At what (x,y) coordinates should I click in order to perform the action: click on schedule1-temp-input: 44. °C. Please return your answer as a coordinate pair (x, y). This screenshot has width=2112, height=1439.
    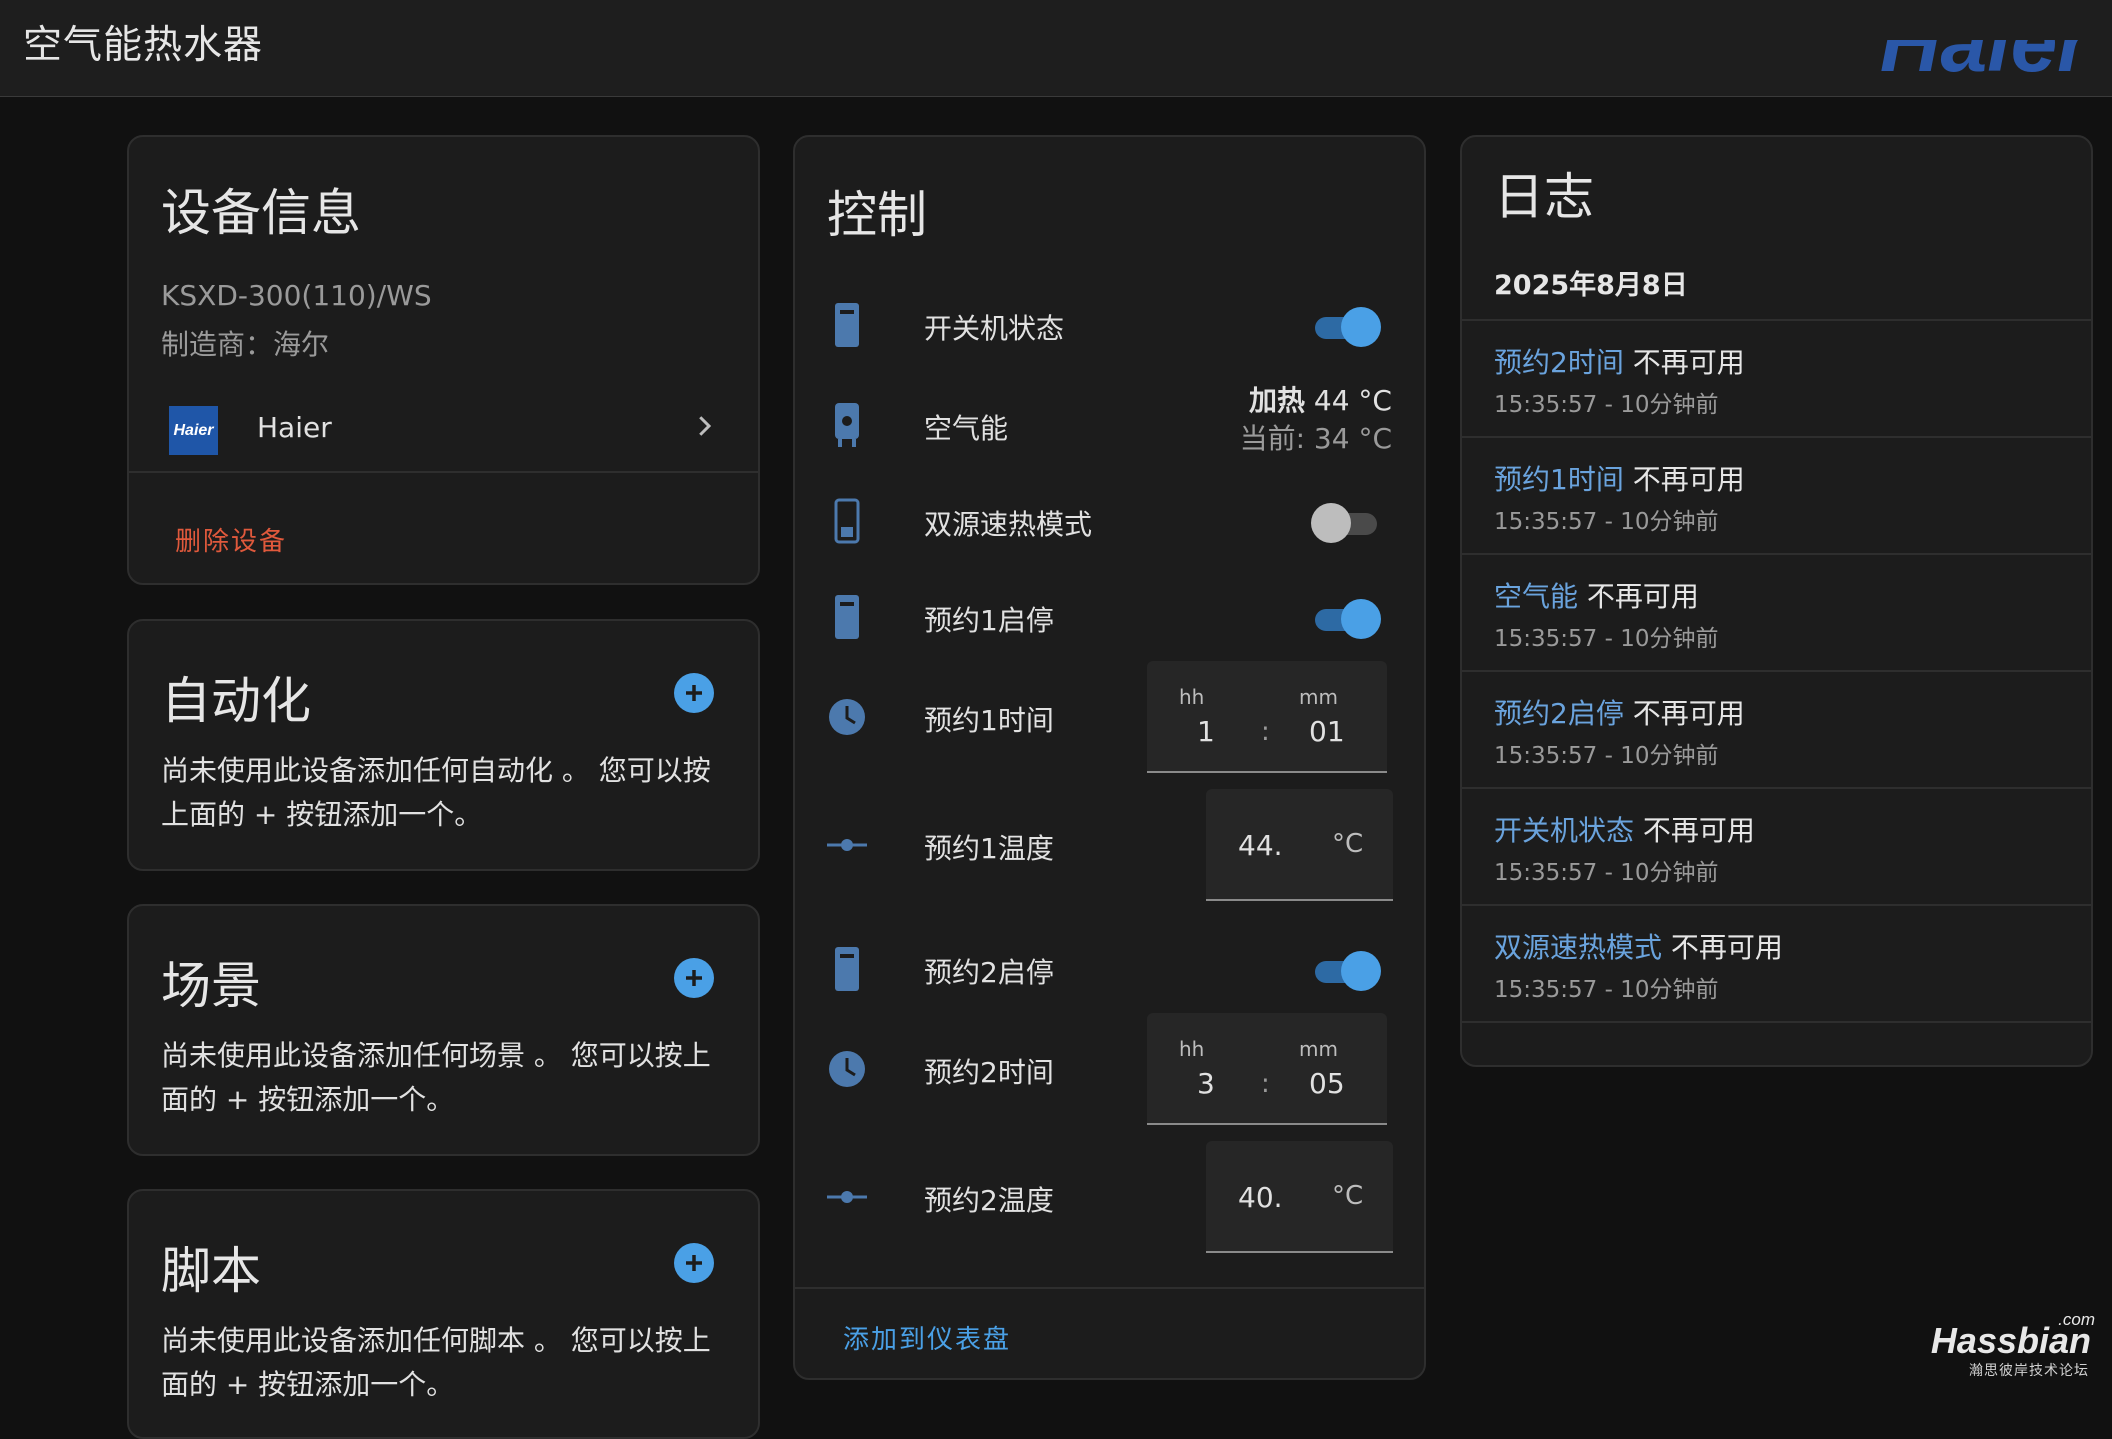
    Looking at the image, I should click on (1299, 845).